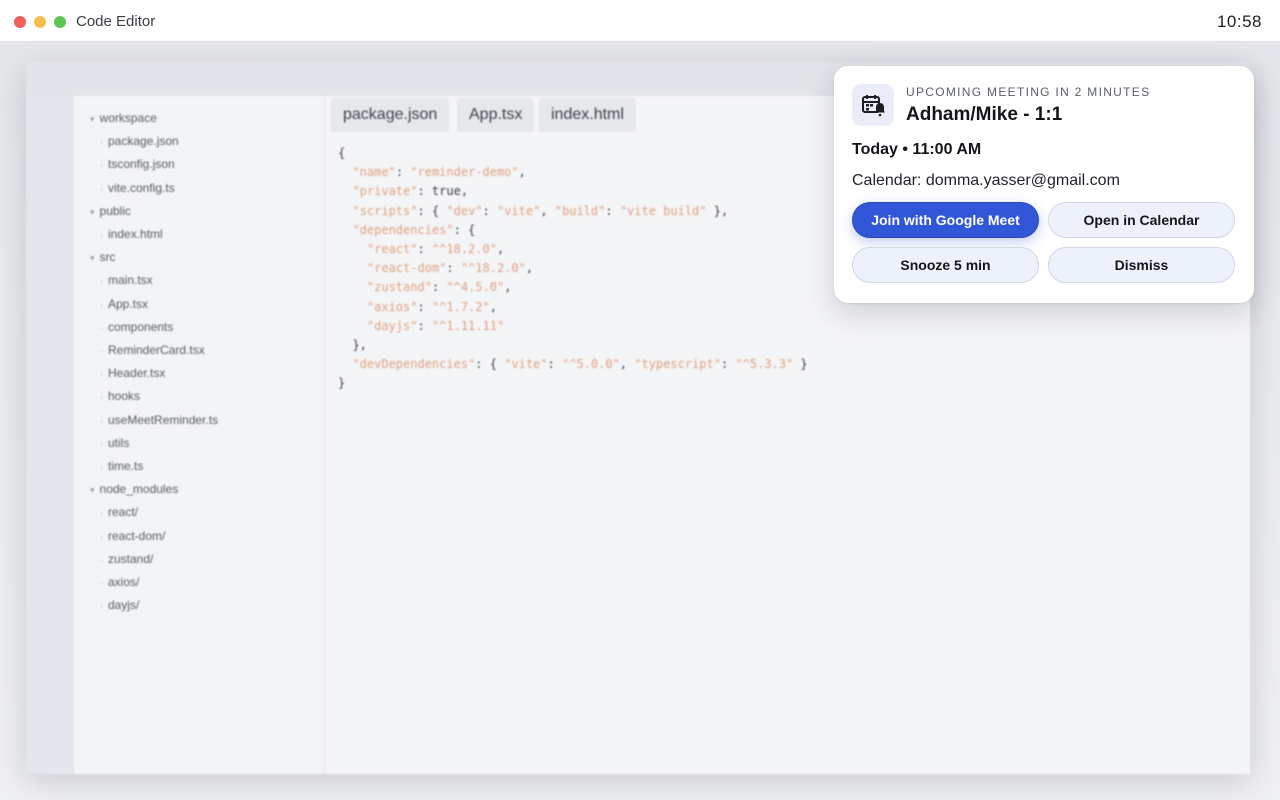 Image resolution: width=1280 pixels, height=800 pixels. What do you see at coordinates (137, 535) in the screenshot?
I see `explorer-item-label: react-dom/` at bounding box center [137, 535].